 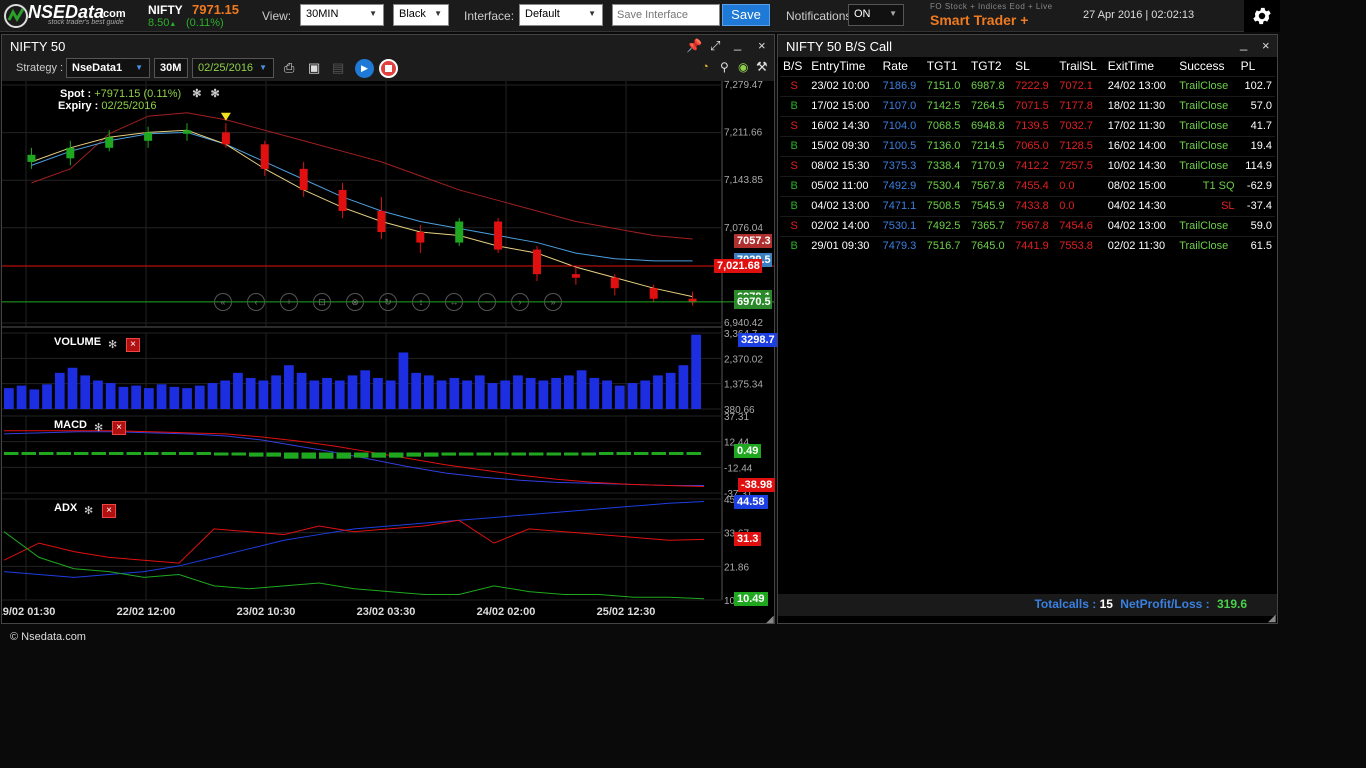 What do you see at coordinates (78, 342) in the screenshot?
I see `volume-label: VOLUME` at bounding box center [78, 342].